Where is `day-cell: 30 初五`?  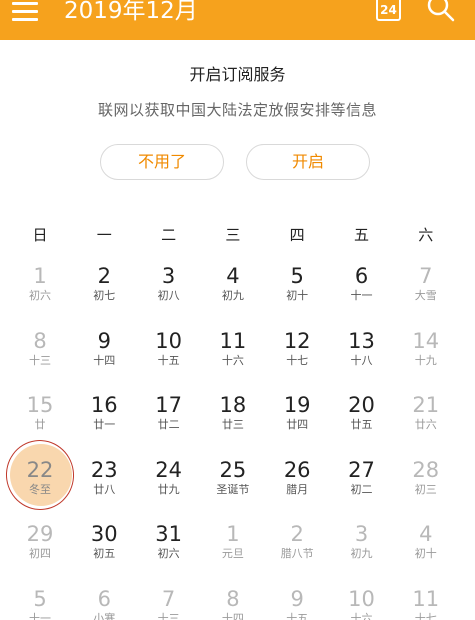 day-cell: 30 初五 is located at coordinates (104, 548).